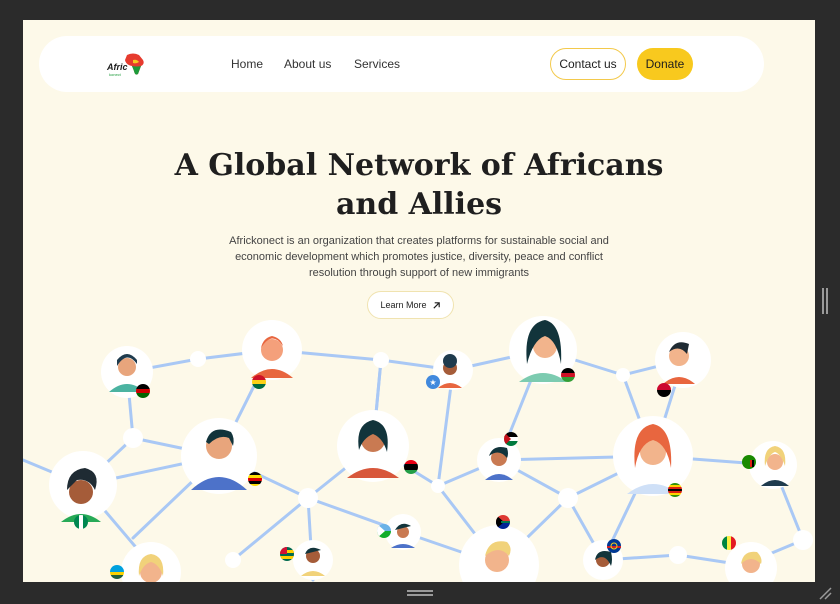 The image size is (840, 604). I want to click on splitter-handle-icon, so click(825, 301).